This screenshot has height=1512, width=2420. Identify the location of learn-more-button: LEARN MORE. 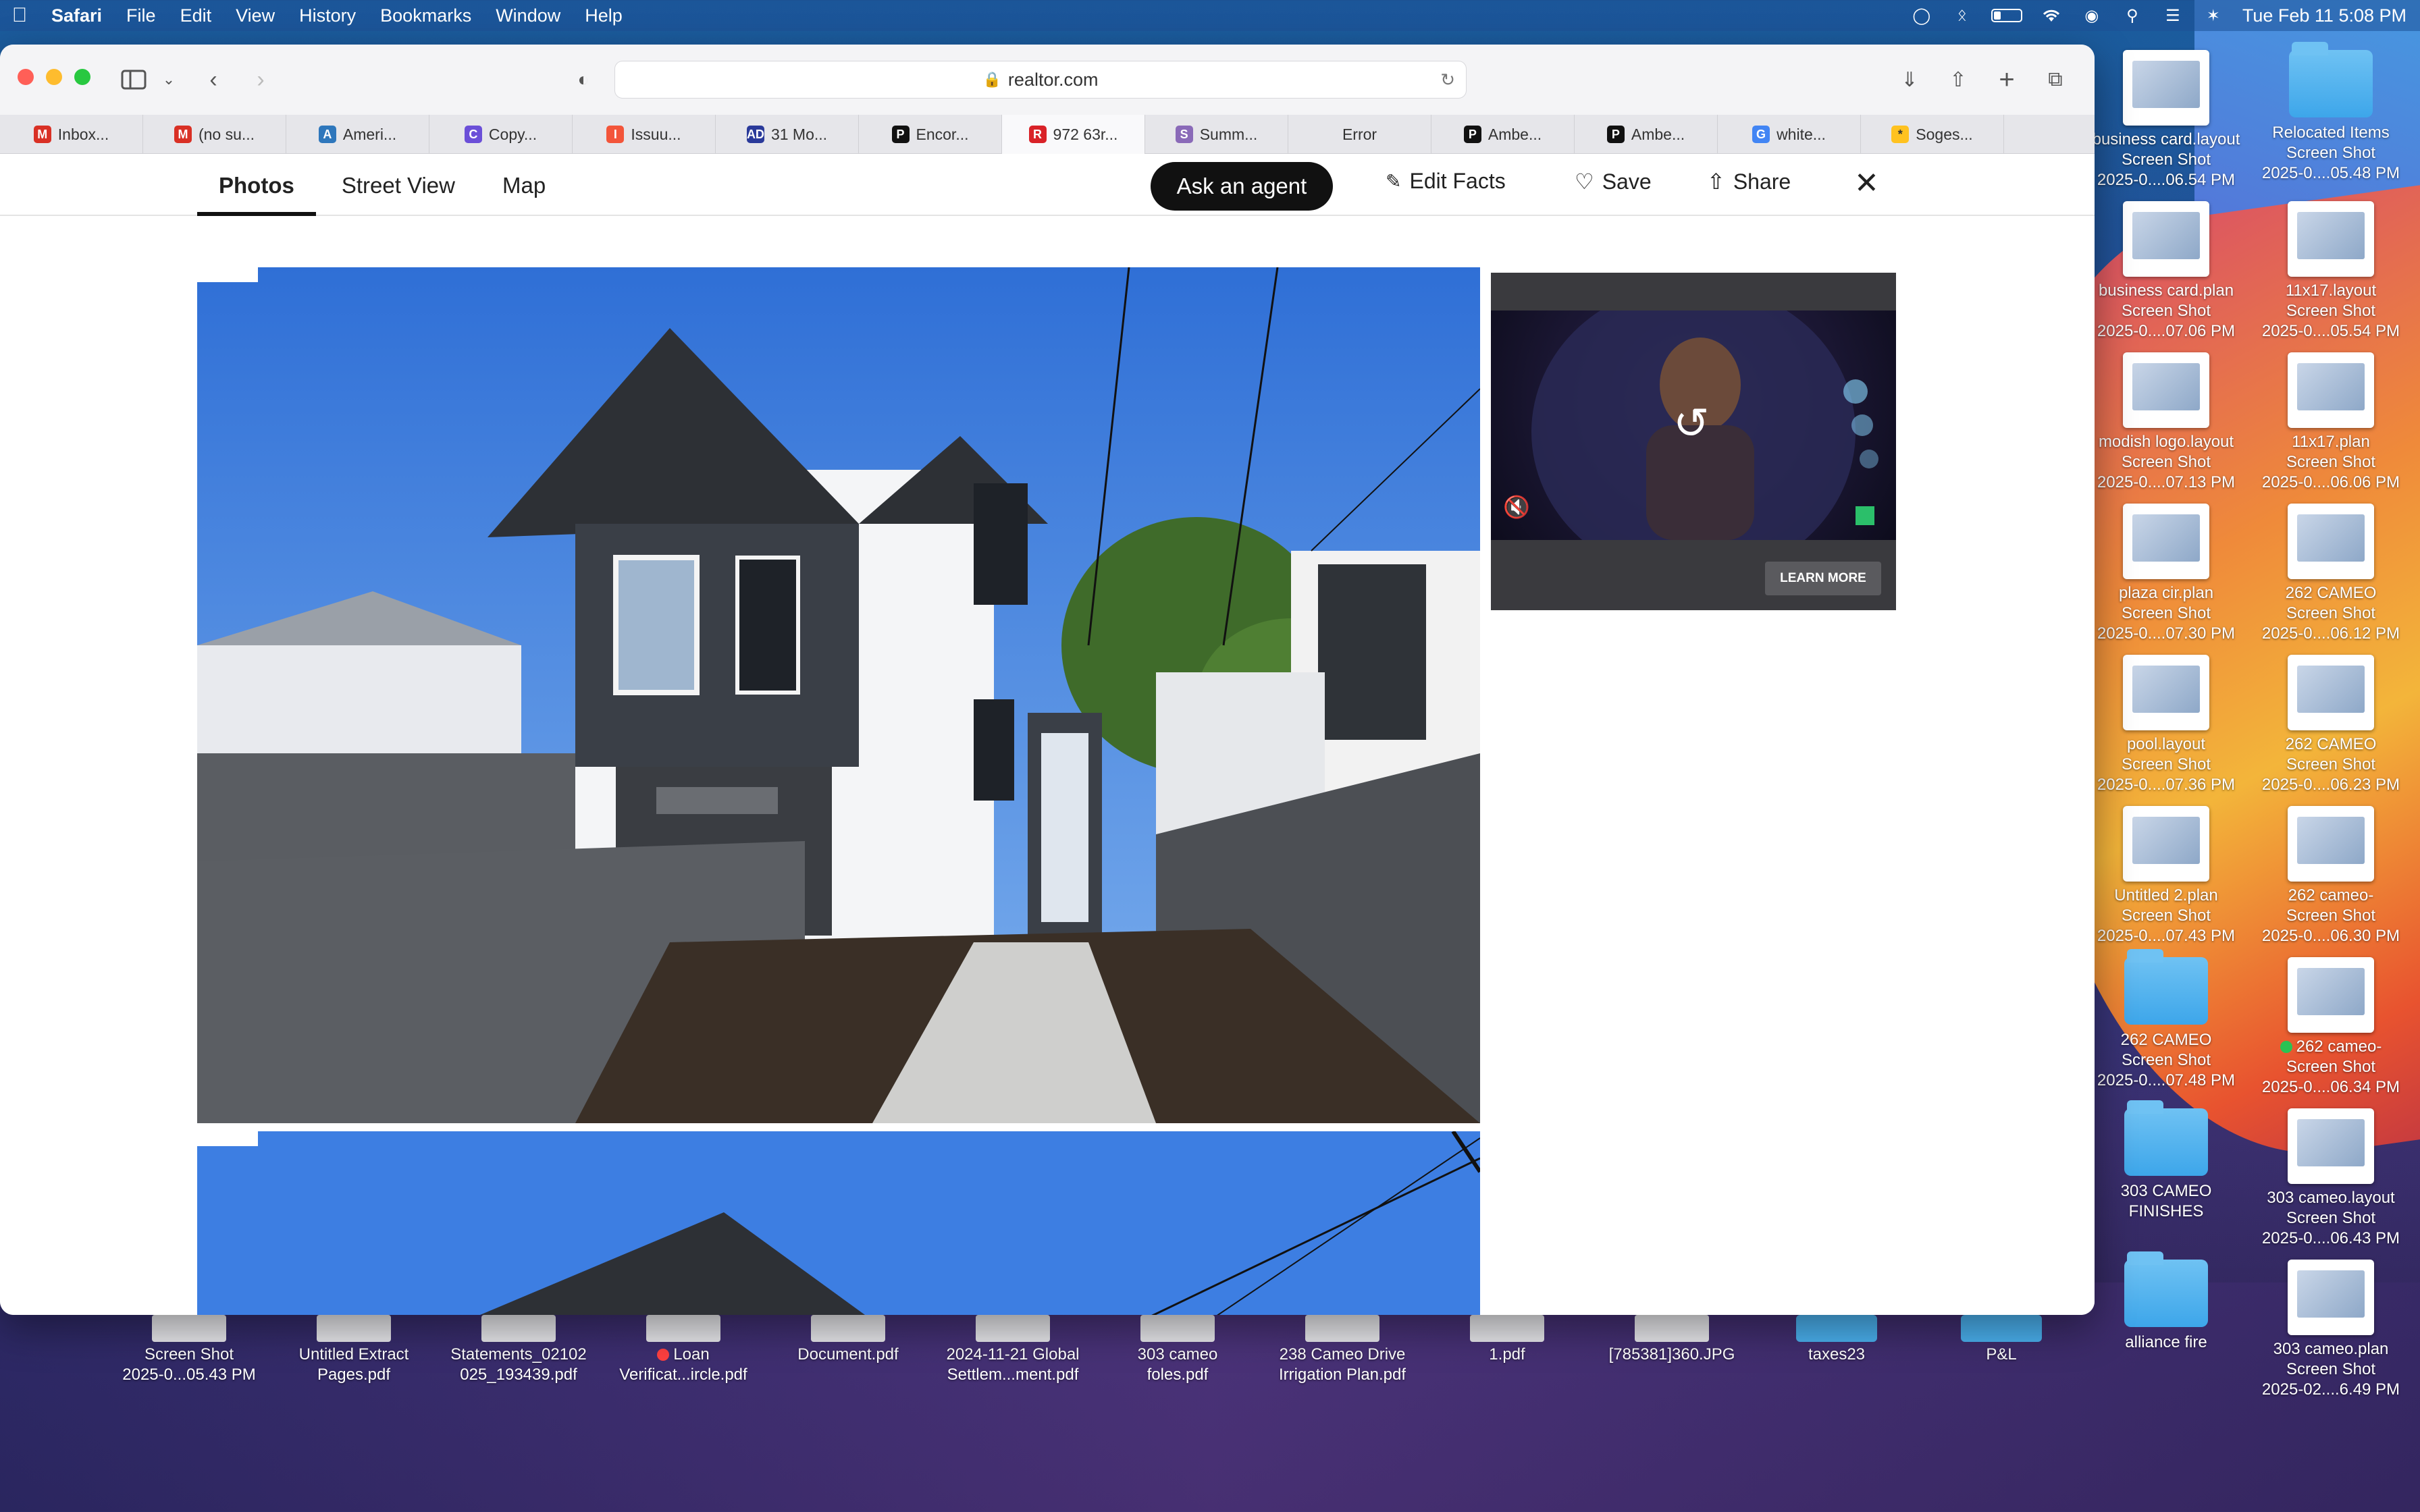
(1823, 578).